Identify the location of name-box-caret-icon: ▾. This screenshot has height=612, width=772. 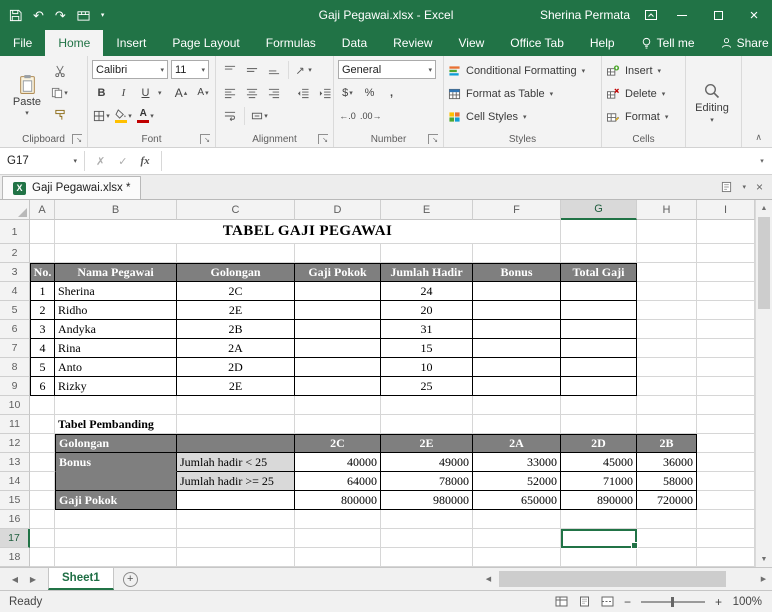
(75, 161).